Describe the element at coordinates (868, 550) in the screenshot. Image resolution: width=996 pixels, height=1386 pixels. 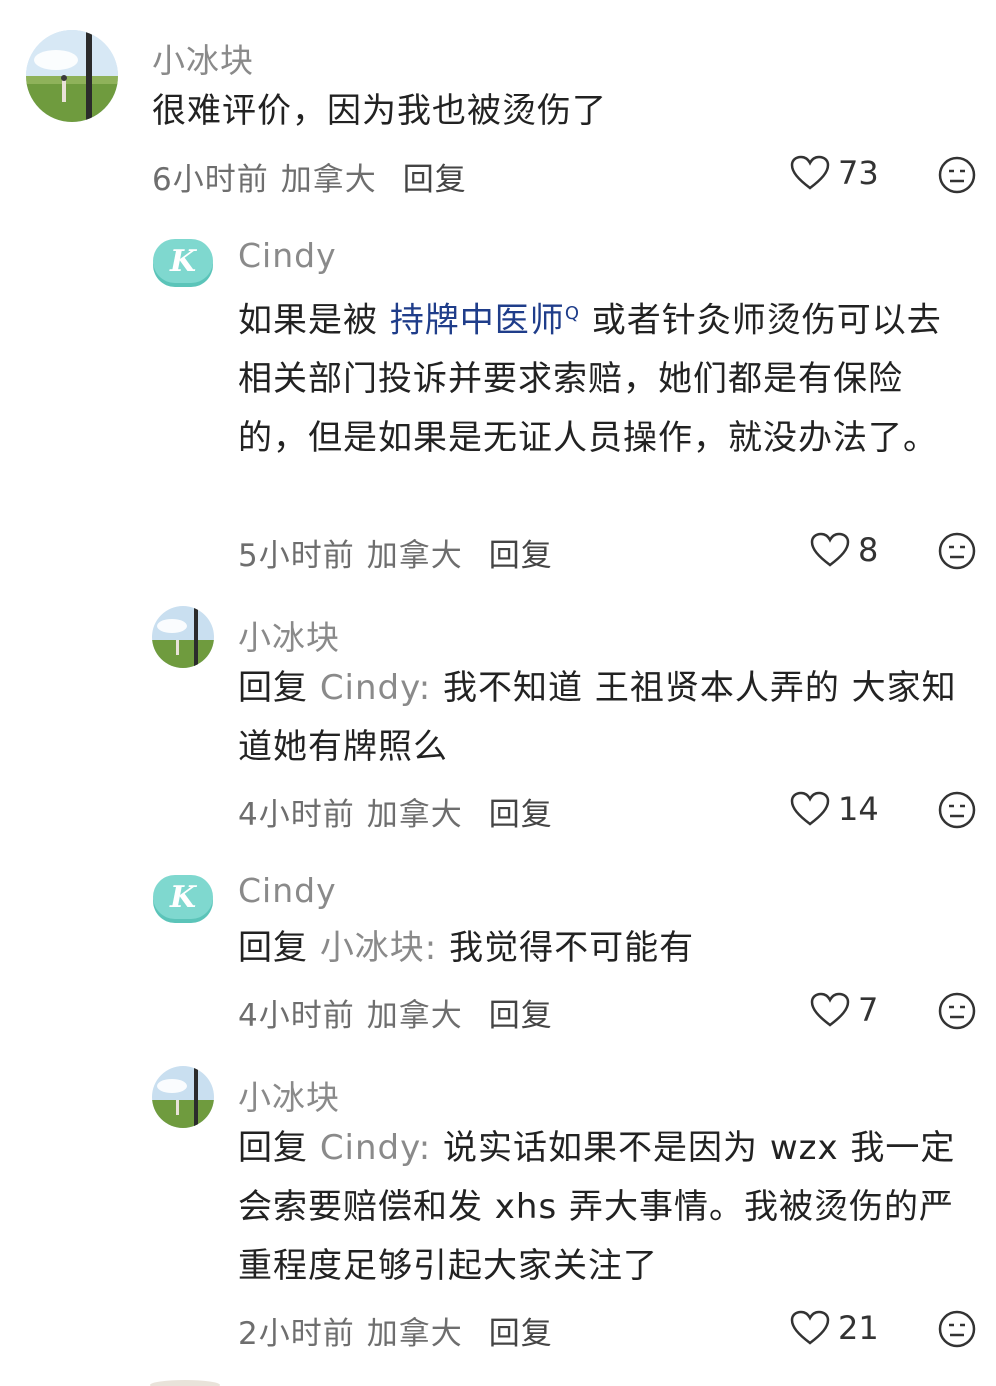
I see `like-count: 8` at that location.